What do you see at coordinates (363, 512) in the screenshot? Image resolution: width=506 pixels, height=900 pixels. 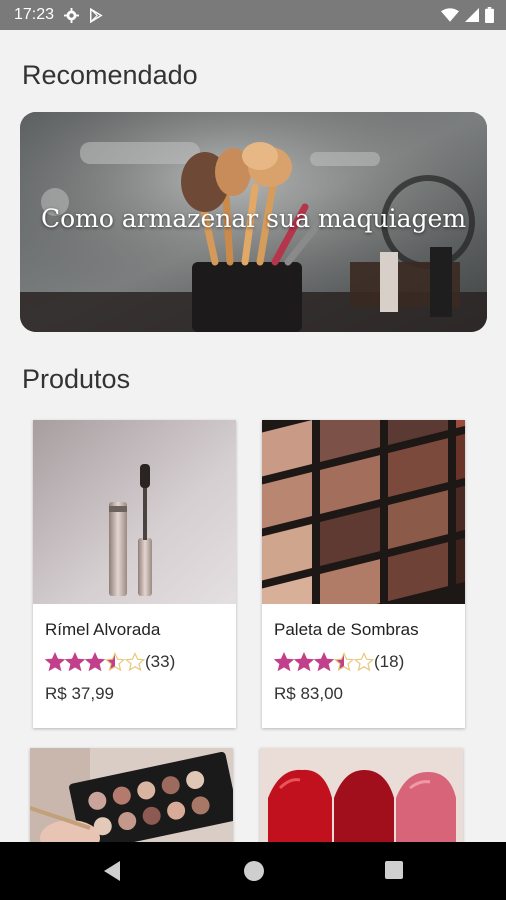 I see `eyeshadow-palette-image` at bounding box center [363, 512].